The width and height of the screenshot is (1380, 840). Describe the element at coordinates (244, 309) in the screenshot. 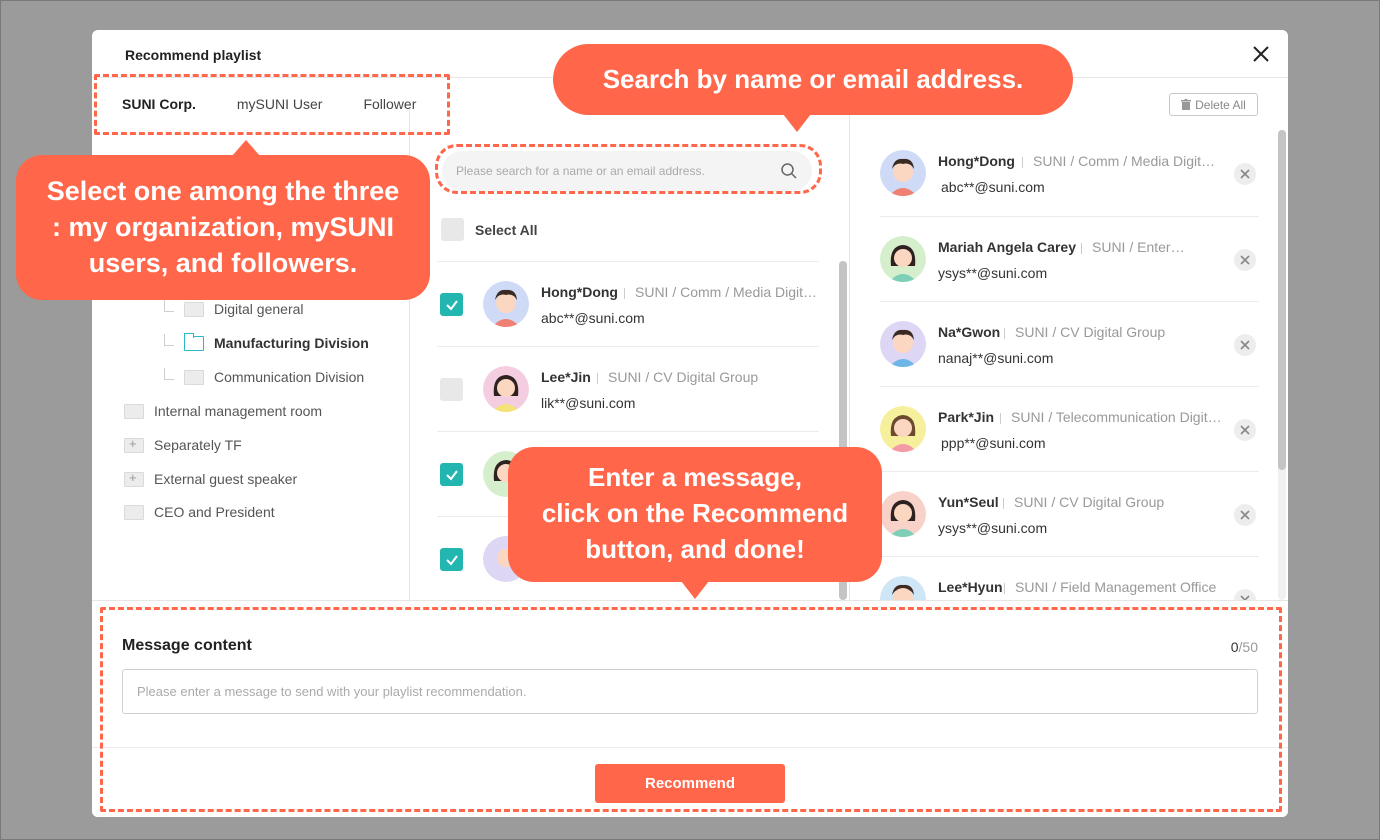

I see `tree-item-digital-general: Digital general` at that location.